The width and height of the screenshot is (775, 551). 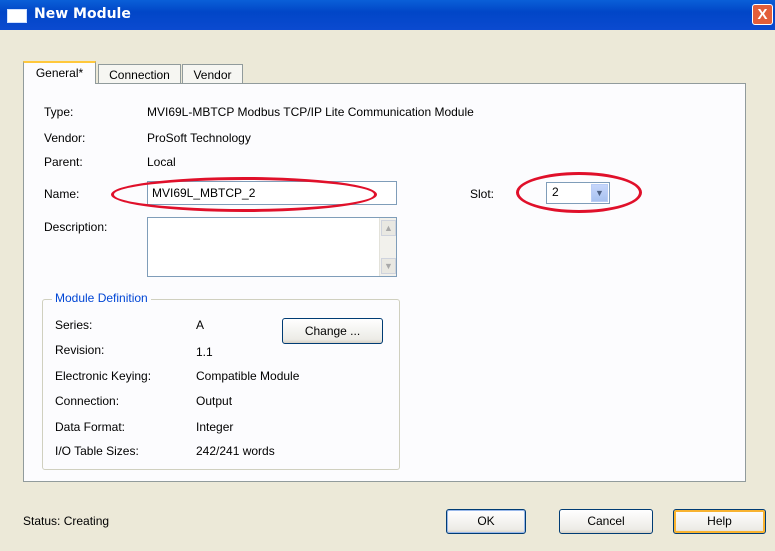 What do you see at coordinates (482, 194) in the screenshot?
I see `slot-label: Slot:` at bounding box center [482, 194].